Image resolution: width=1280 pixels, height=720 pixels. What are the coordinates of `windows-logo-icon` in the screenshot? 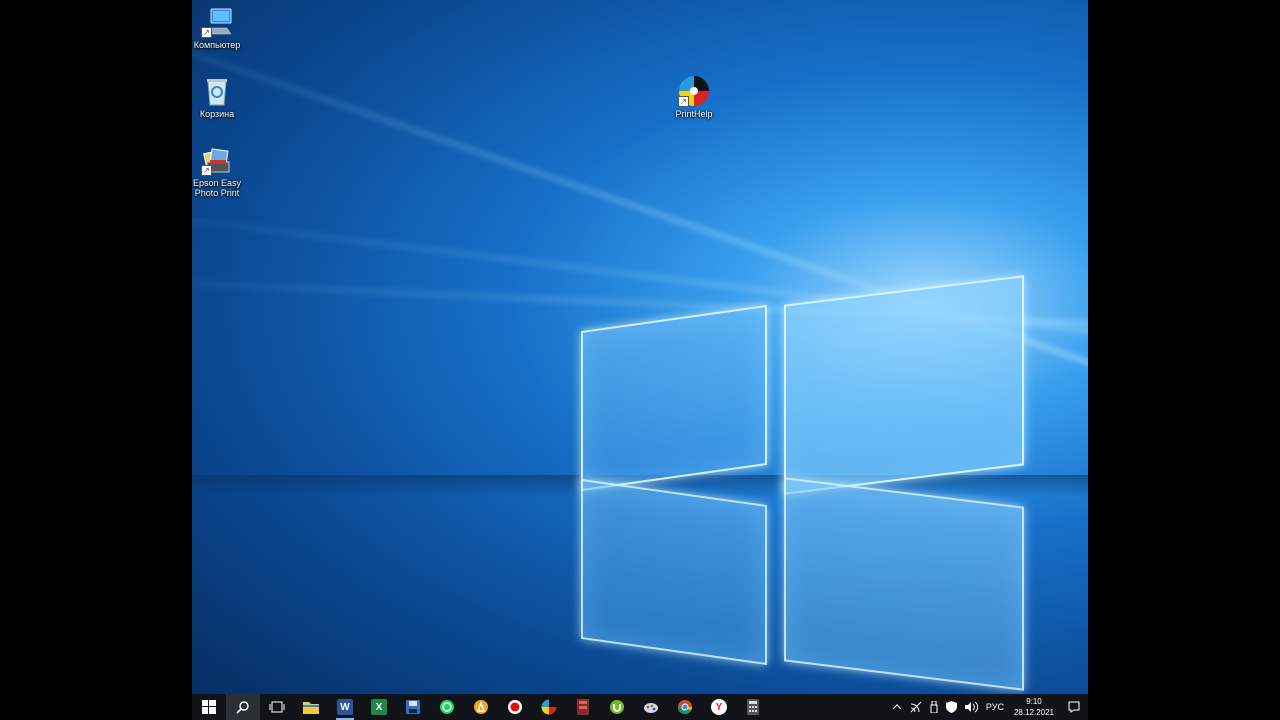 It's located at (209, 707).